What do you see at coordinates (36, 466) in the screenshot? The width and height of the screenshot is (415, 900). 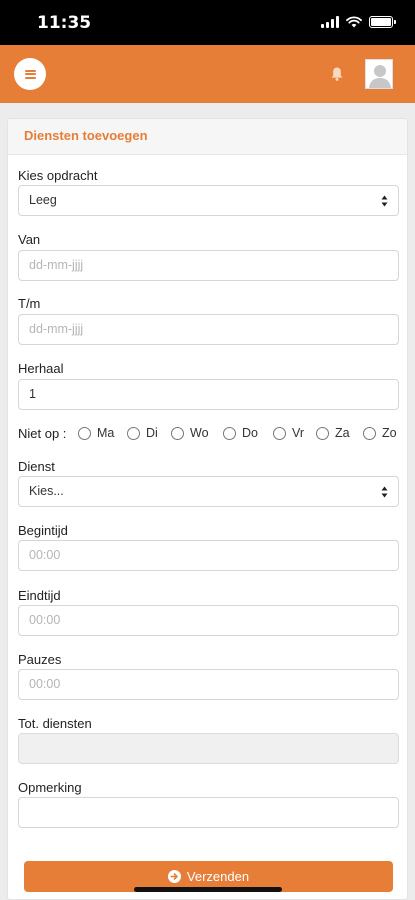 I see `shift-label: Dienst` at bounding box center [36, 466].